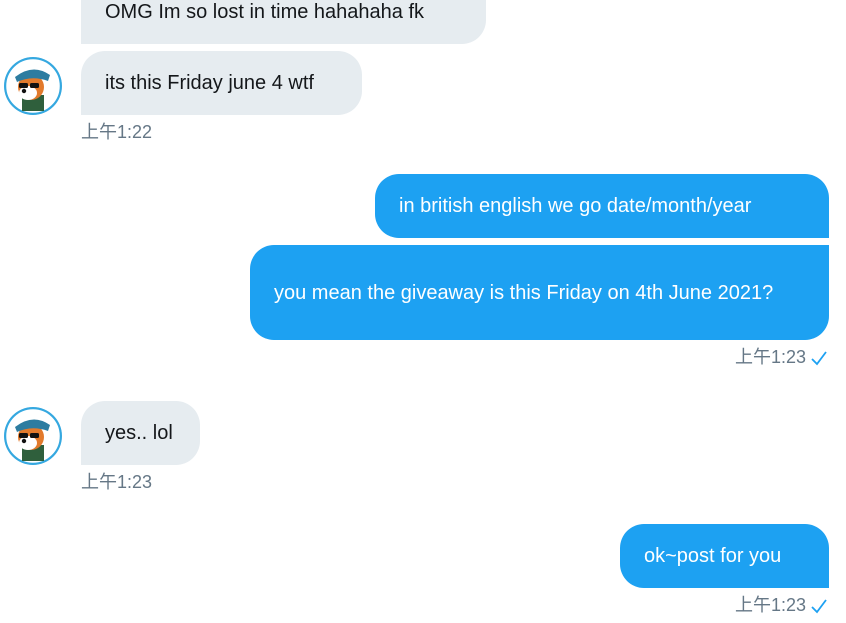 The image size is (846, 623). What do you see at coordinates (713, 556) in the screenshot?
I see `message-text: ok~post for you` at bounding box center [713, 556].